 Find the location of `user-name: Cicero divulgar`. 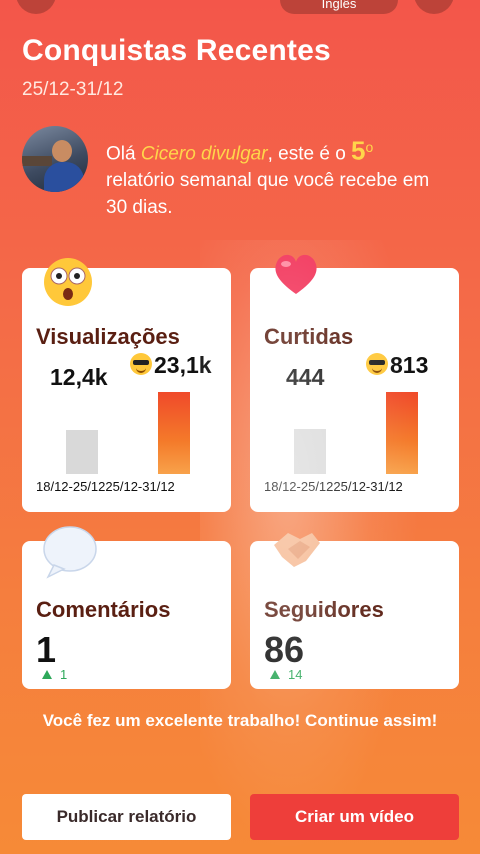

user-name: Cicero divulgar is located at coordinates (204, 154).